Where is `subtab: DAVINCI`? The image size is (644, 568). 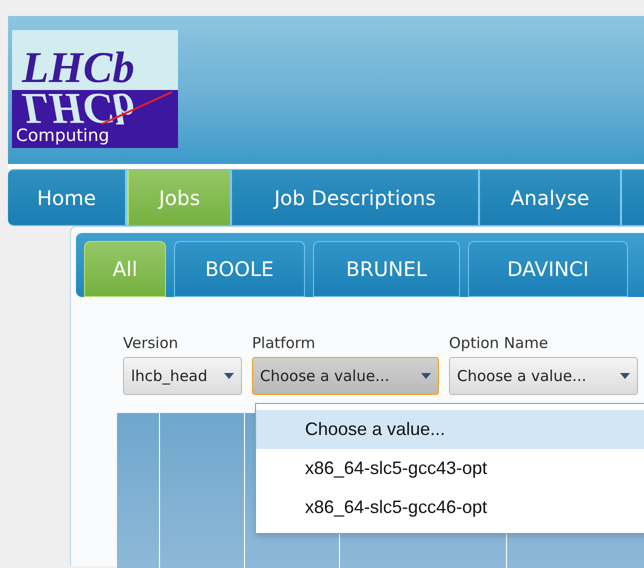
subtab: DAVINCI is located at coordinates (548, 269).